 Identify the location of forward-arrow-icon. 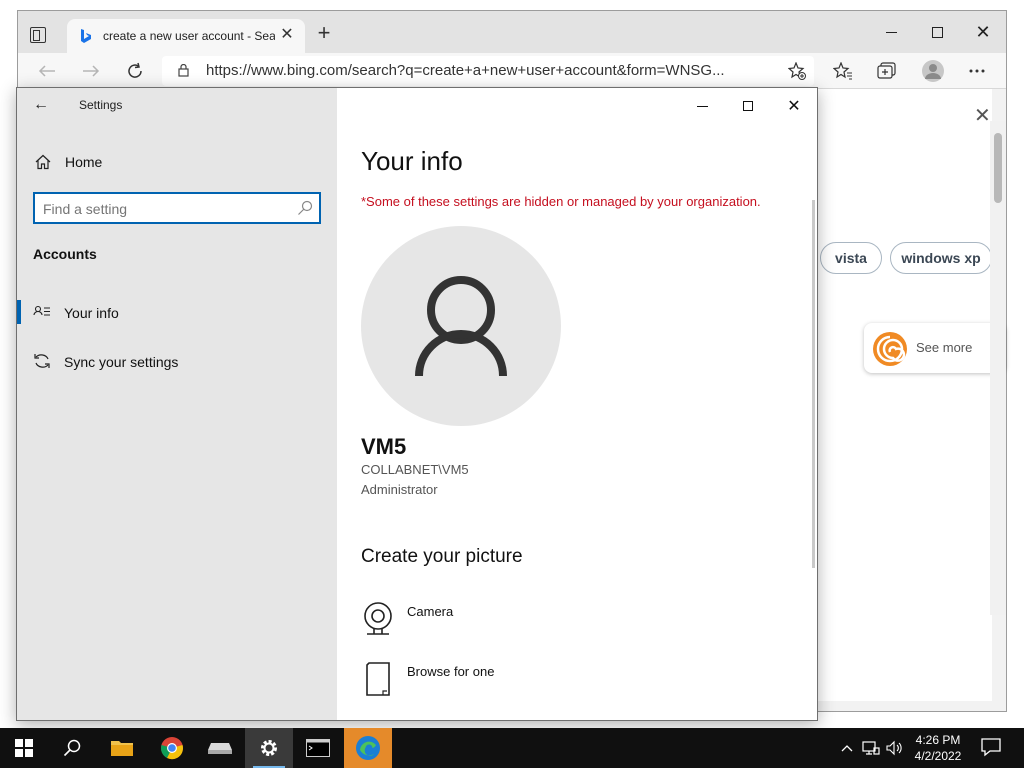
(91, 71).